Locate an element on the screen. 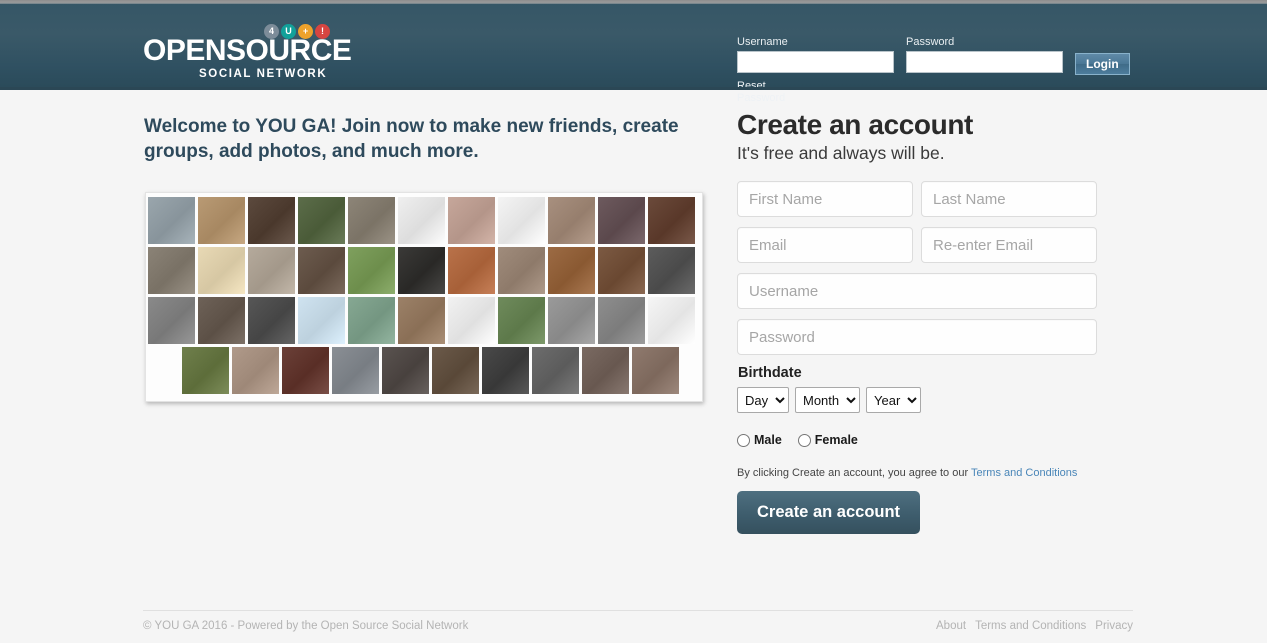  avatar-man-laughing is located at coordinates (621, 270).